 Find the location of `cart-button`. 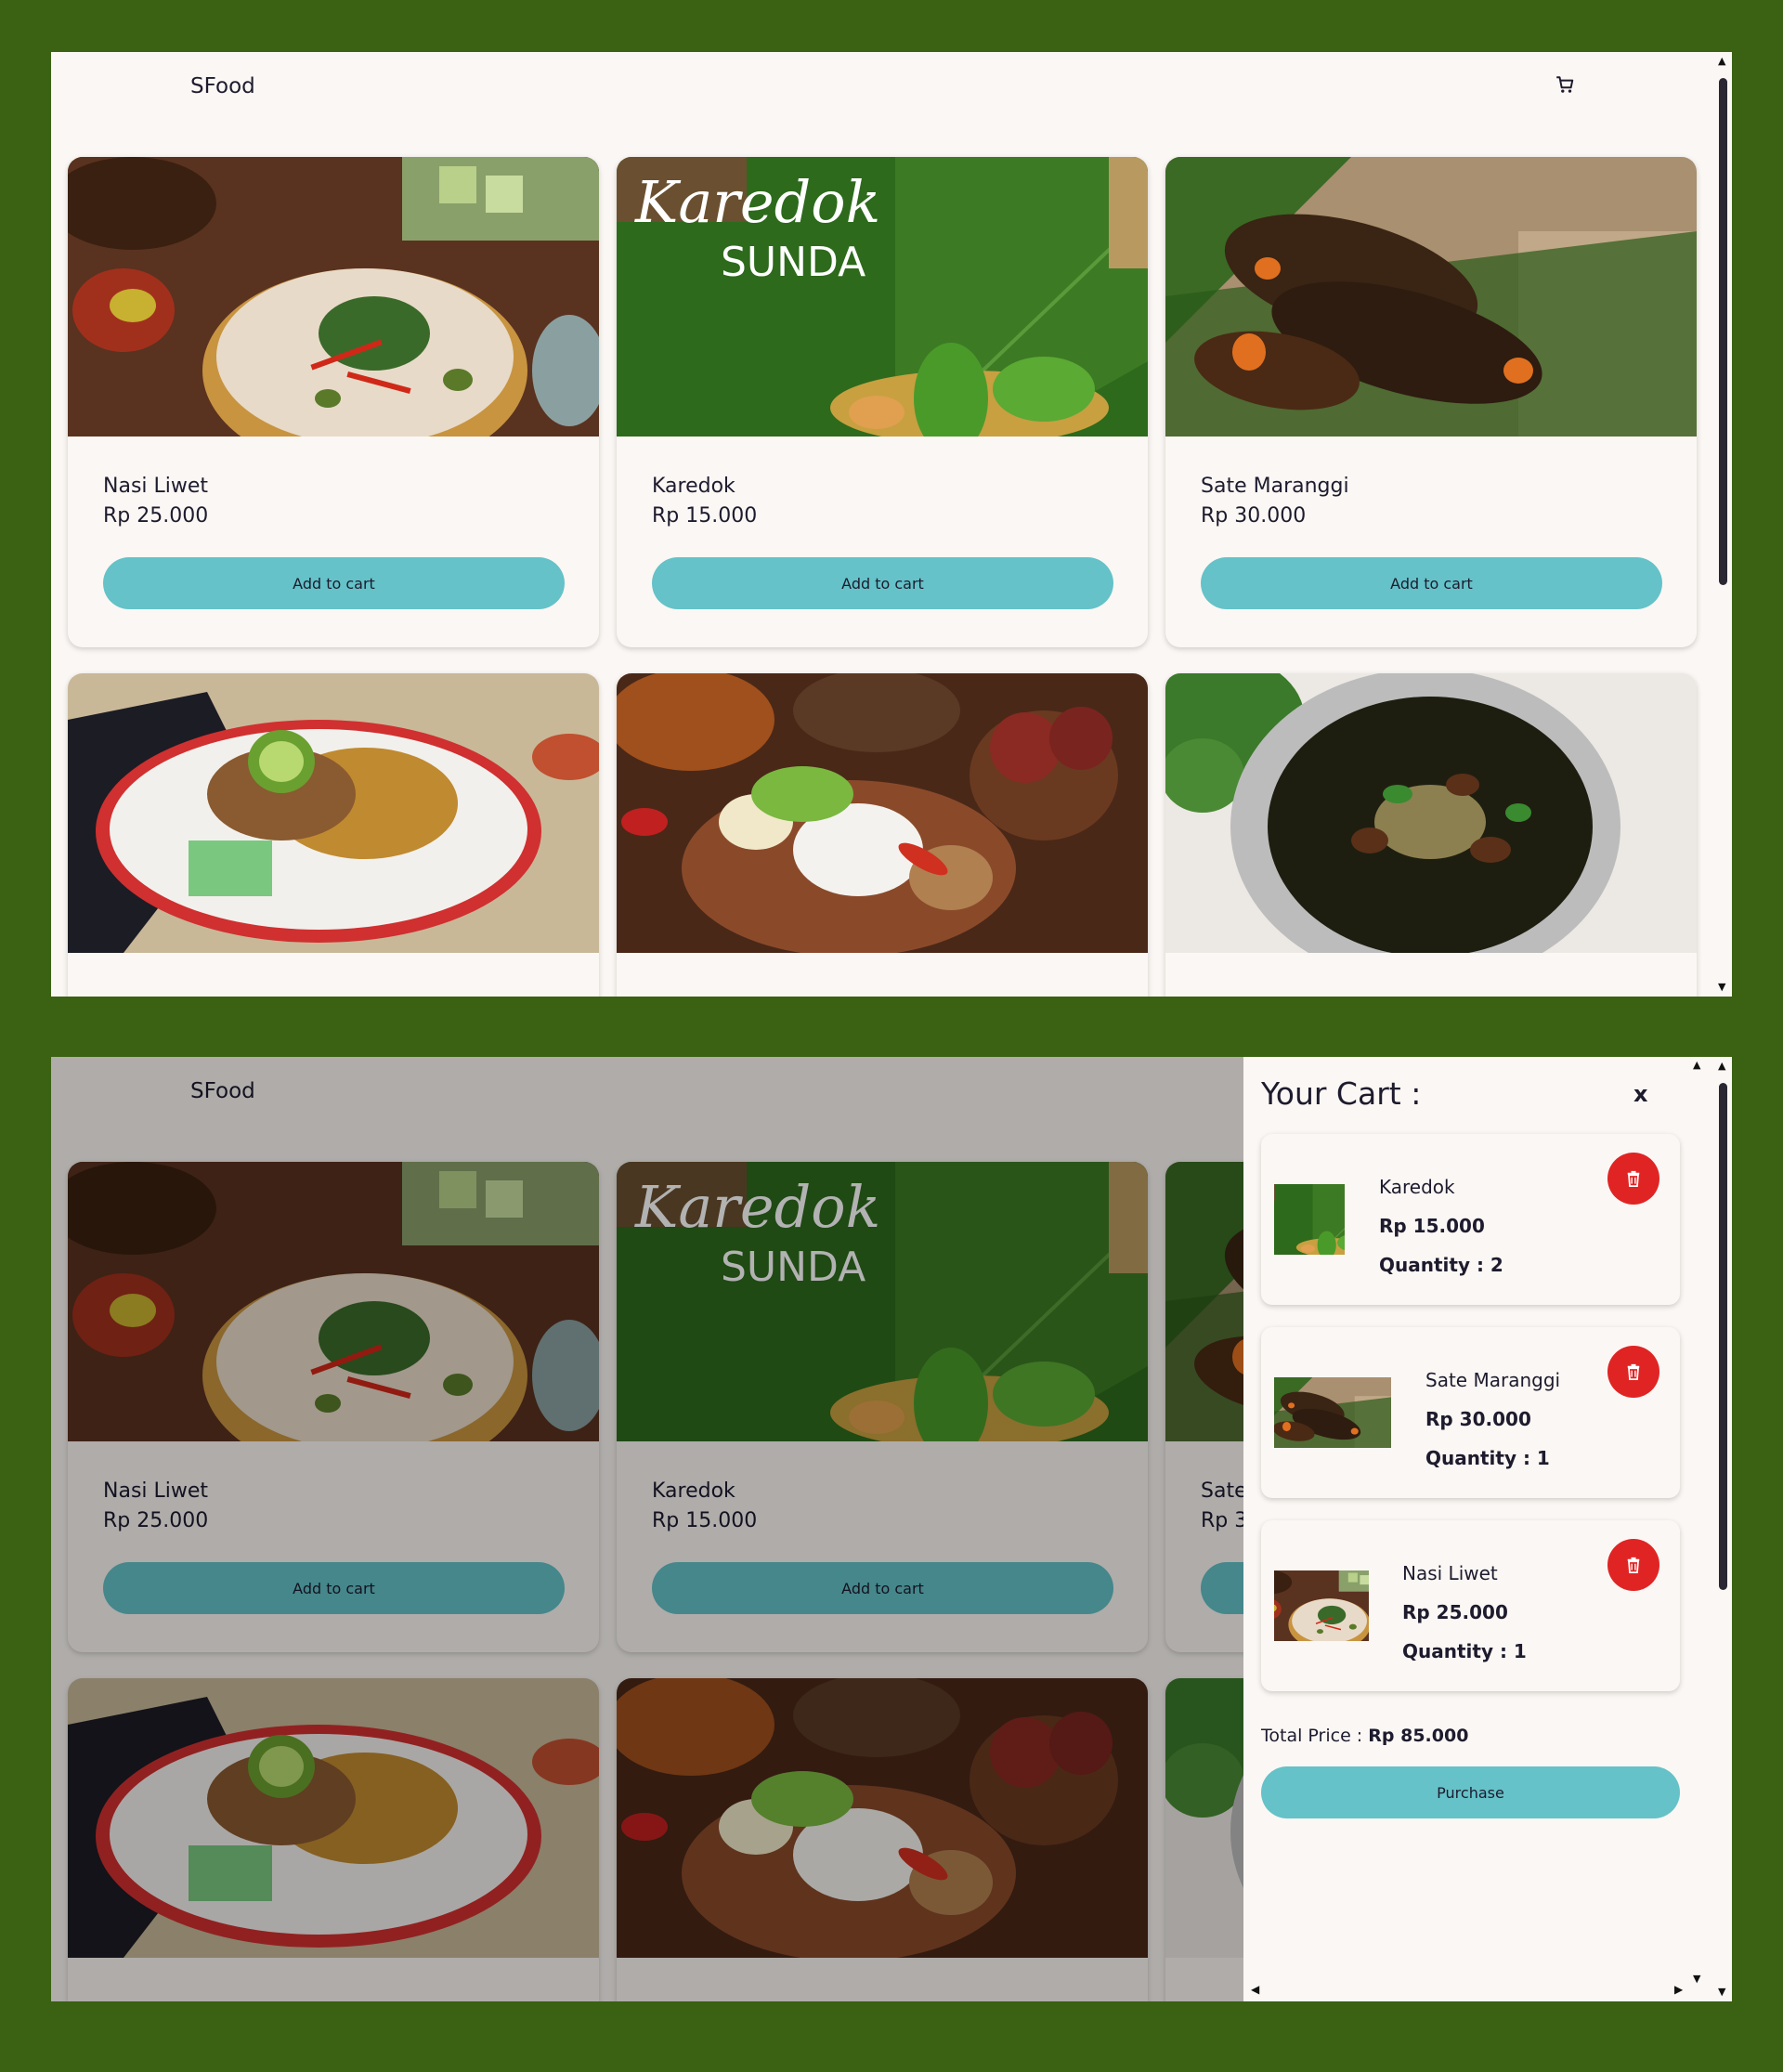

cart-button is located at coordinates (1565, 84).